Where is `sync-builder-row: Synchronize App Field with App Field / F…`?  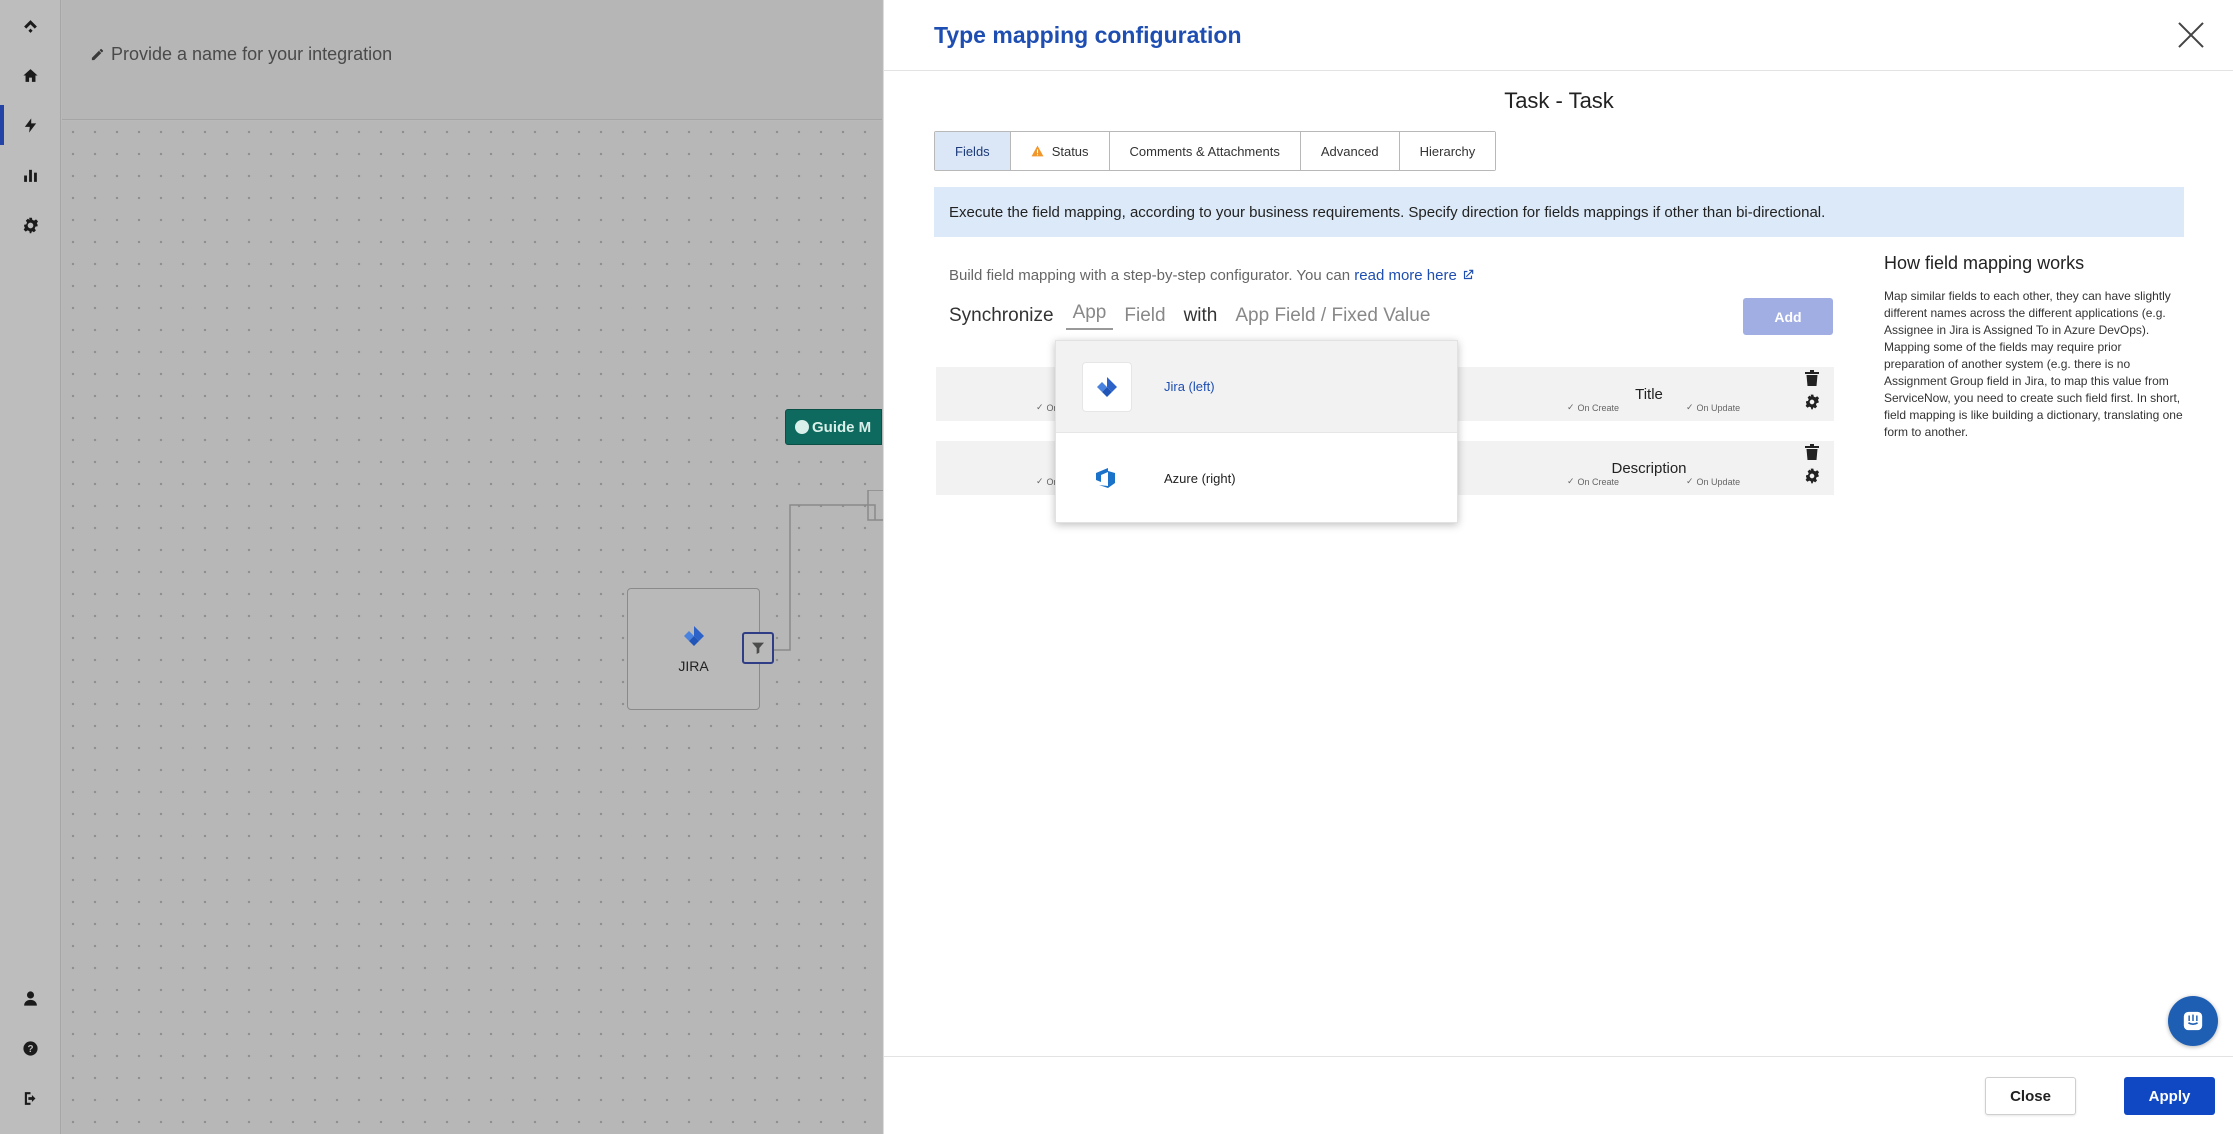 sync-builder-row: Synchronize App Field with App Field / F… is located at coordinates (1189, 316).